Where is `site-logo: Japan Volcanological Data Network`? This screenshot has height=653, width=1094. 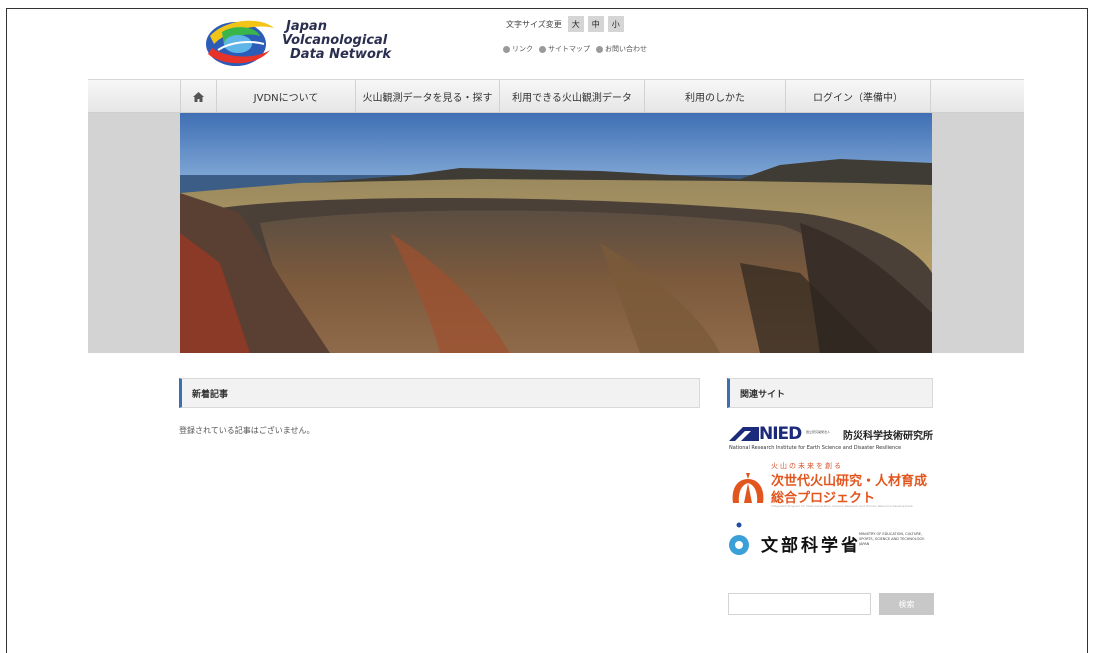 site-logo: Japan Volcanological Data Network is located at coordinates (295, 42).